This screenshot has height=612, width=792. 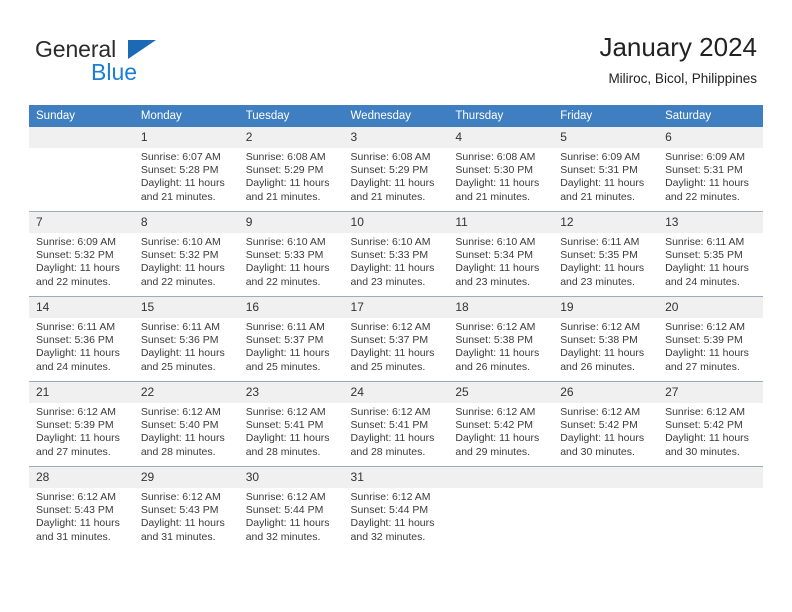 What do you see at coordinates (501, 137) in the screenshot?
I see `day-number: 4` at bounding box center [501, 137].